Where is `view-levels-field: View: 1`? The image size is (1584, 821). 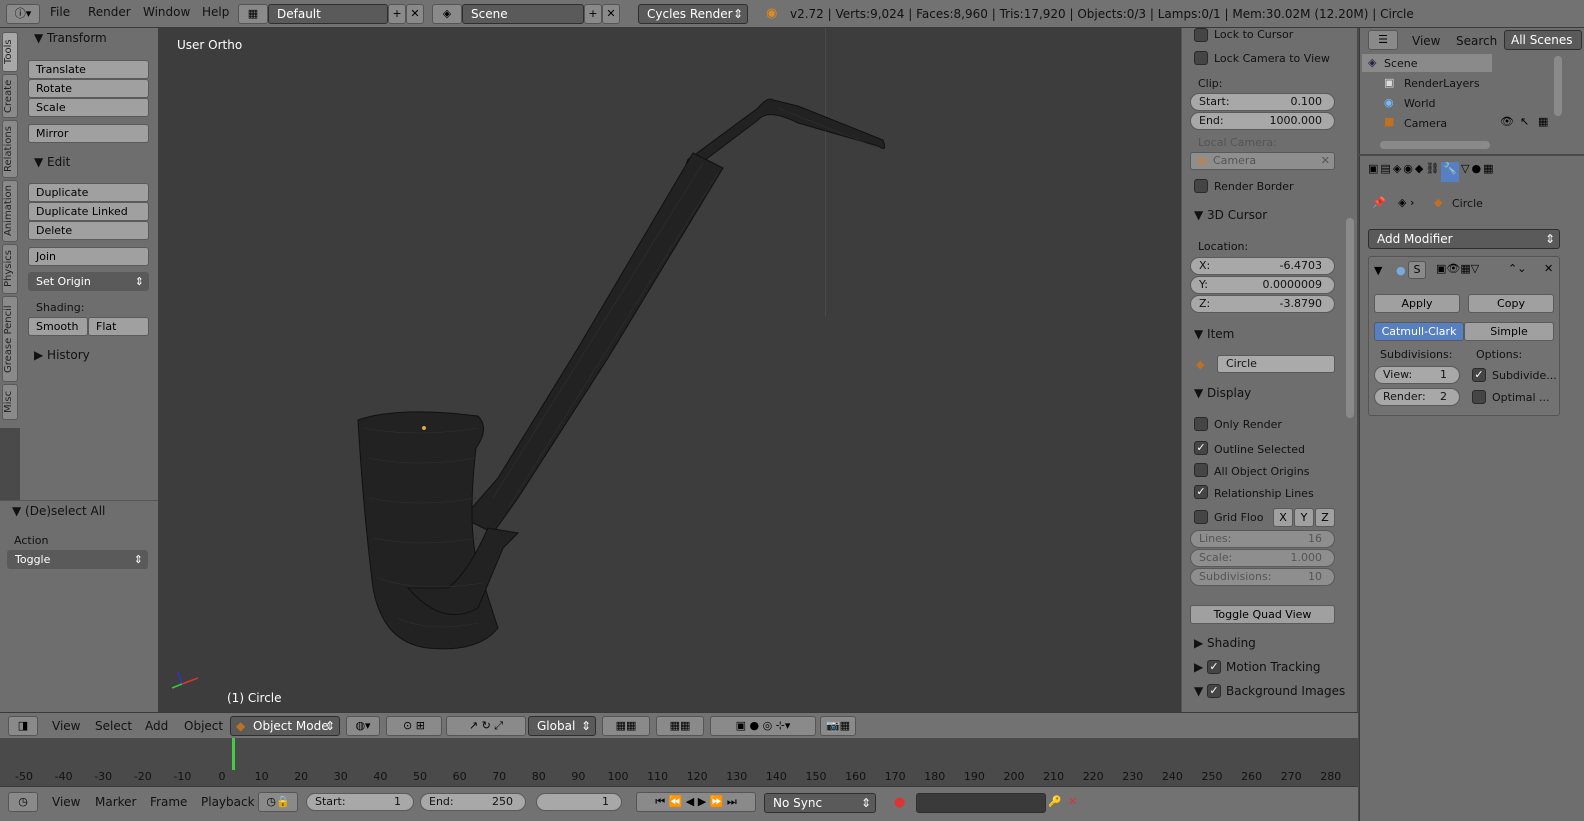 view-levels-field: View: 1 is located at coordinates (1417, 375).